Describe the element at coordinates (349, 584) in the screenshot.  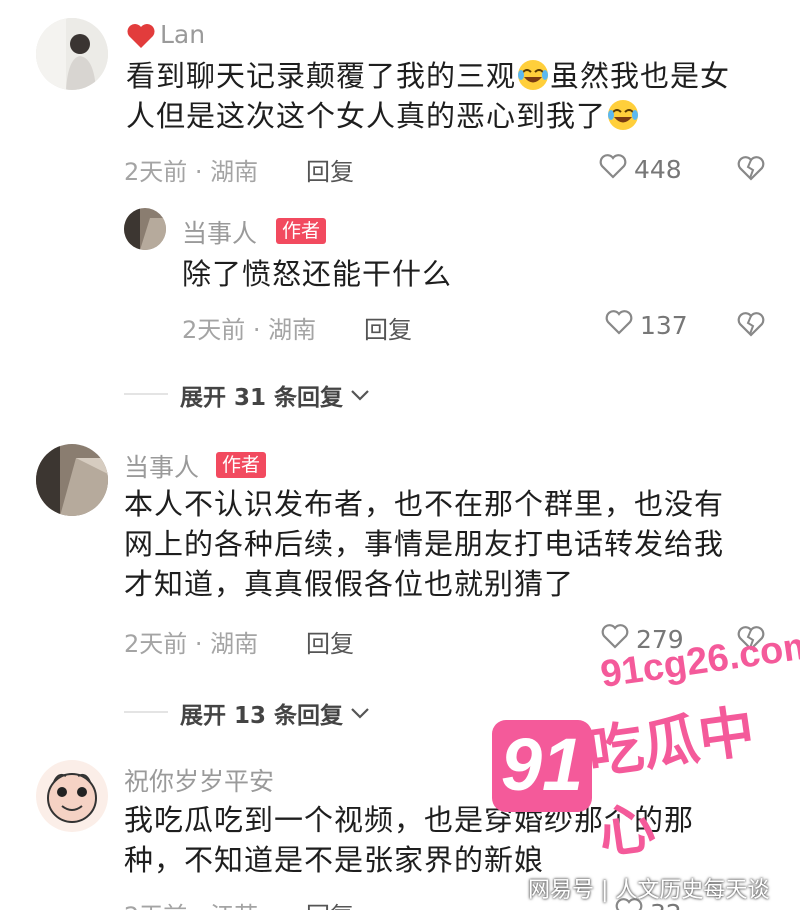
I see `comment-line: 才知道，真真假假各位也就别猜了` at that location.